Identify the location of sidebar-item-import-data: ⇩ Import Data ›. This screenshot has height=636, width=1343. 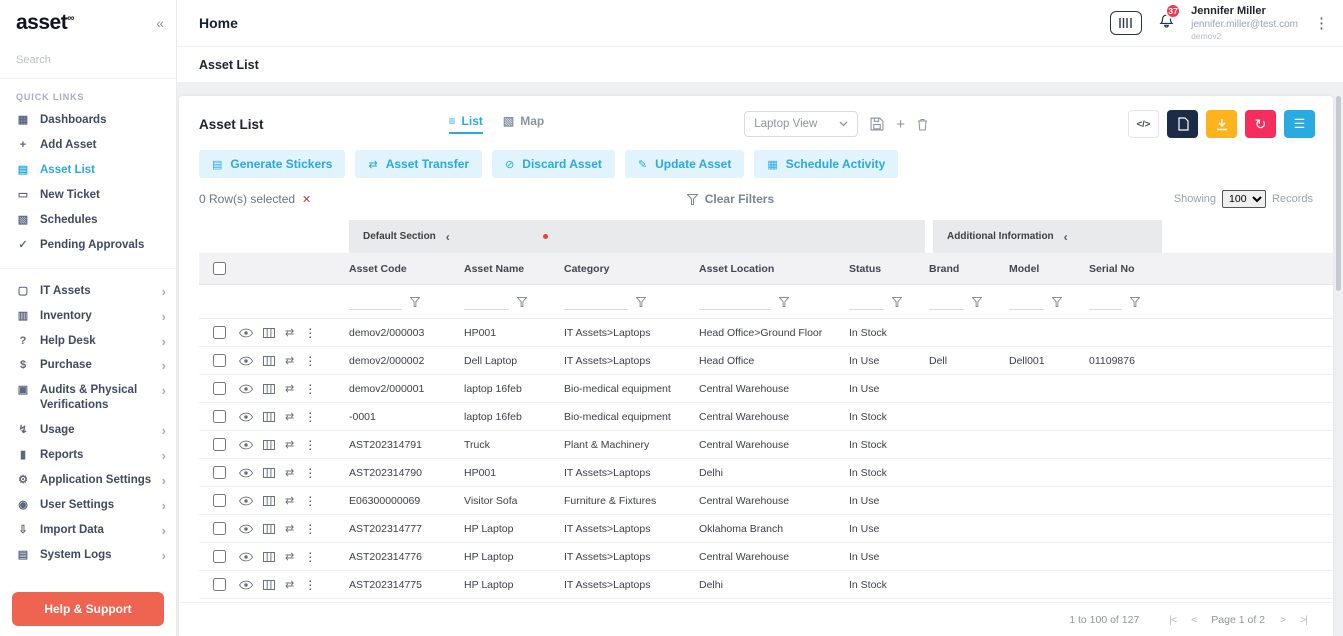
(88, 530).